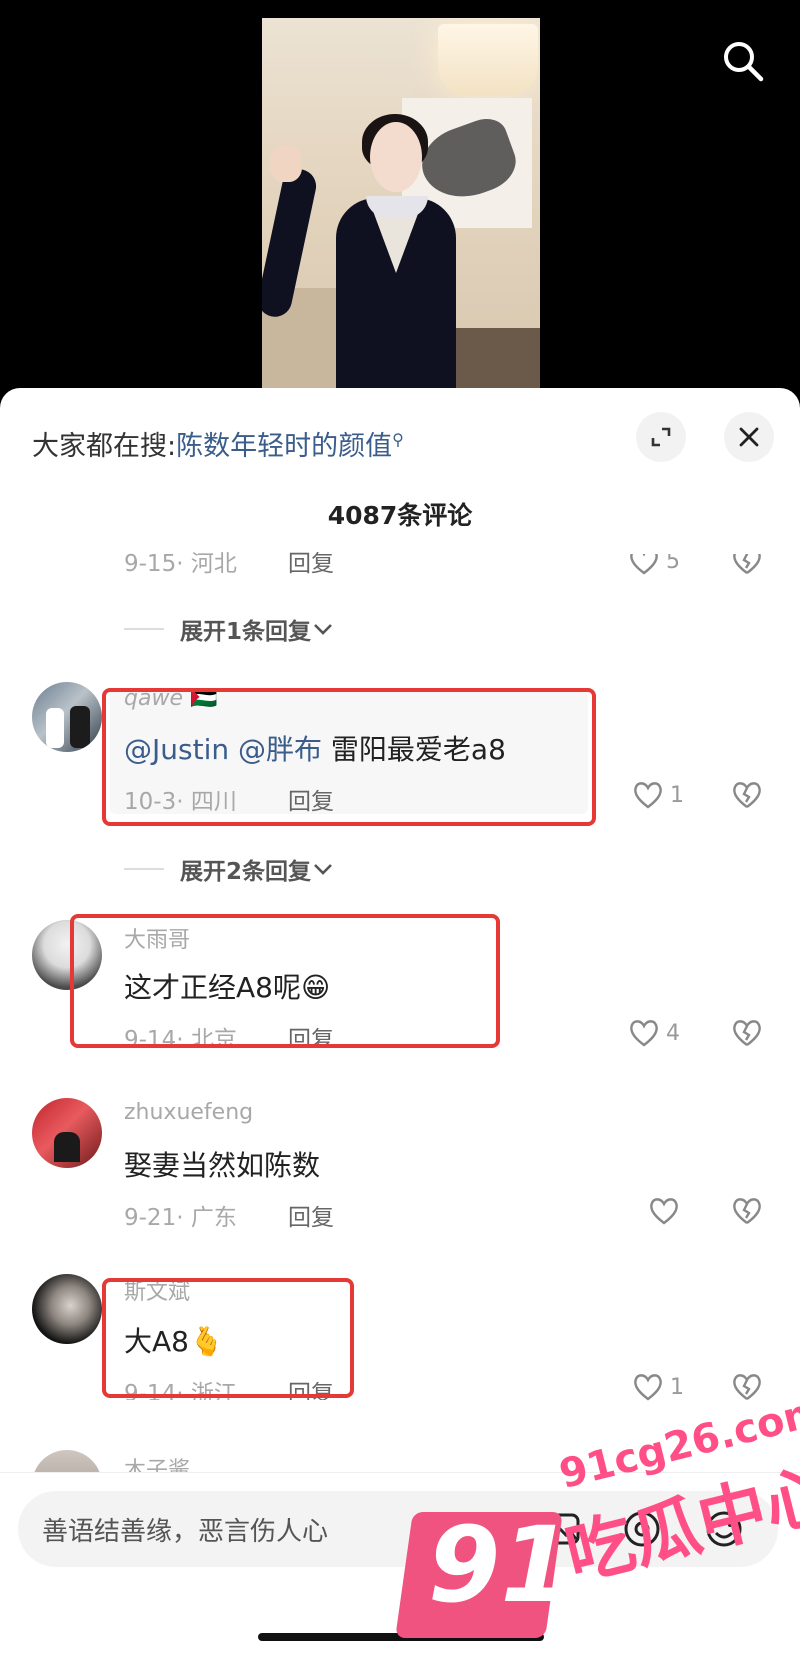 This screenshot has width=800, height=1655. I want to click on close-button, so click(749, 437).